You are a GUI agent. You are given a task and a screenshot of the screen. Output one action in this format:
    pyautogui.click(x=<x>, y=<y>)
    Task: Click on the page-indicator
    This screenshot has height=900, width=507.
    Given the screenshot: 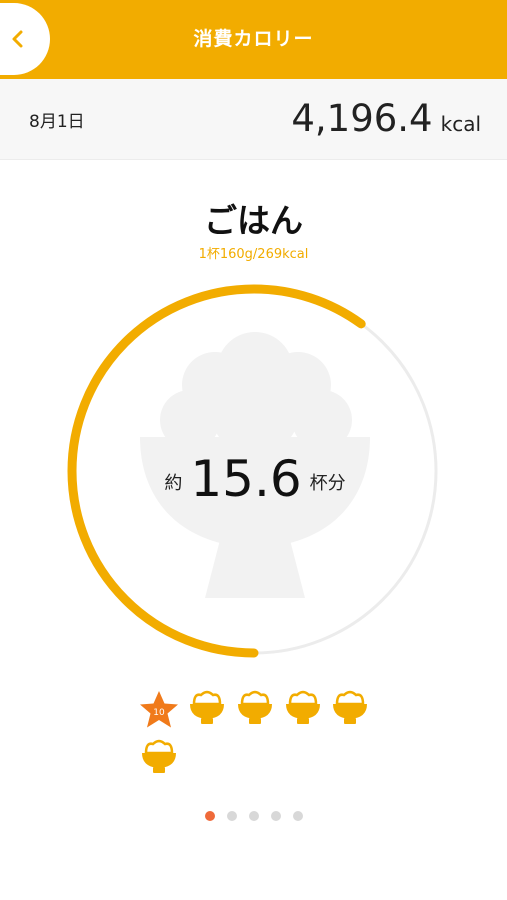 What is the action you would take?
    pyautogui.click(x=253, y=816)
    